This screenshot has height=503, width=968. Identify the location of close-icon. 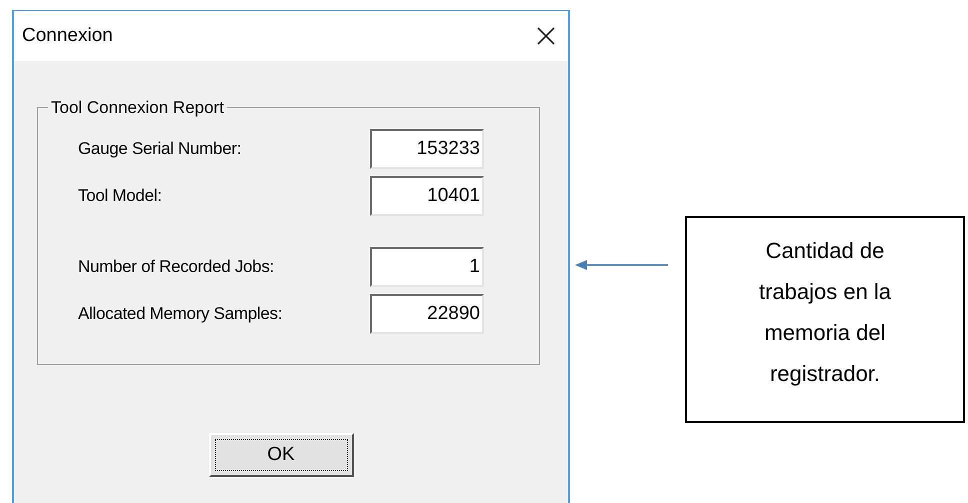
(546, 36).